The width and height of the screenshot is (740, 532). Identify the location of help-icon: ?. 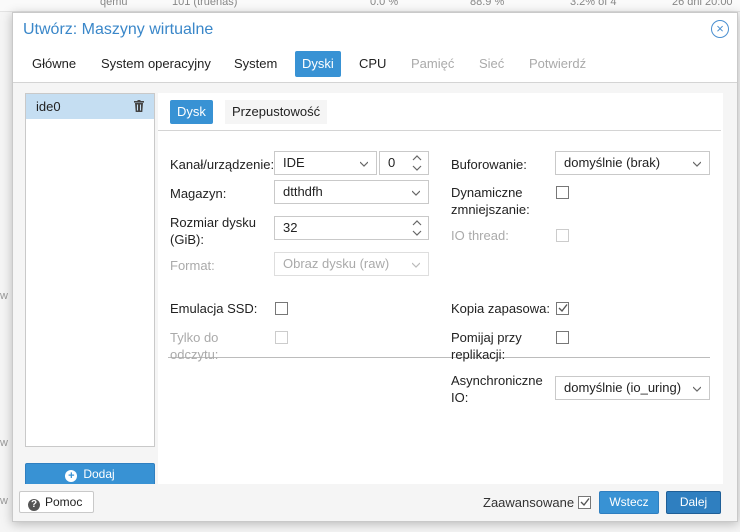
(34, 505).